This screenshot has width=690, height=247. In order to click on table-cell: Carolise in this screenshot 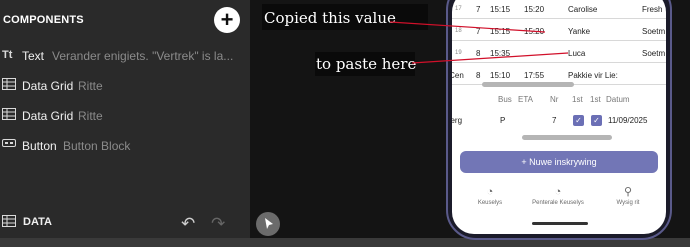, I will do `click(583, 9)`.